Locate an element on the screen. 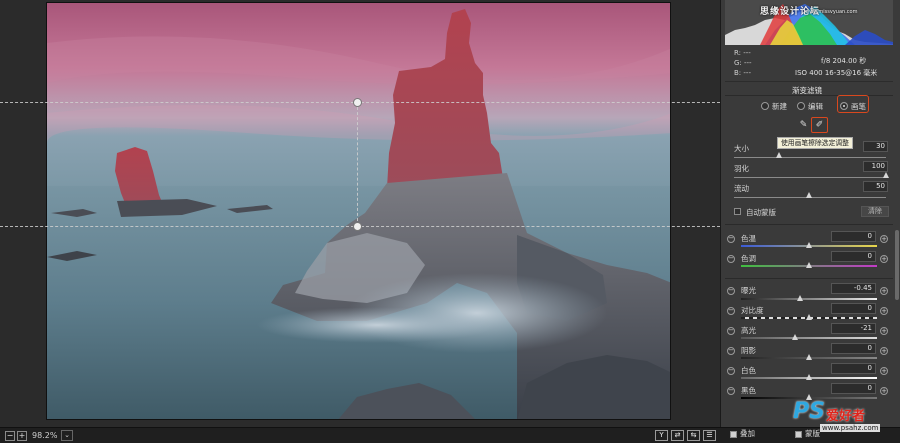 Image resolution: width=900 pixels, height=443 pixels. whites-value: 0 is located at coordinates (853, 368).